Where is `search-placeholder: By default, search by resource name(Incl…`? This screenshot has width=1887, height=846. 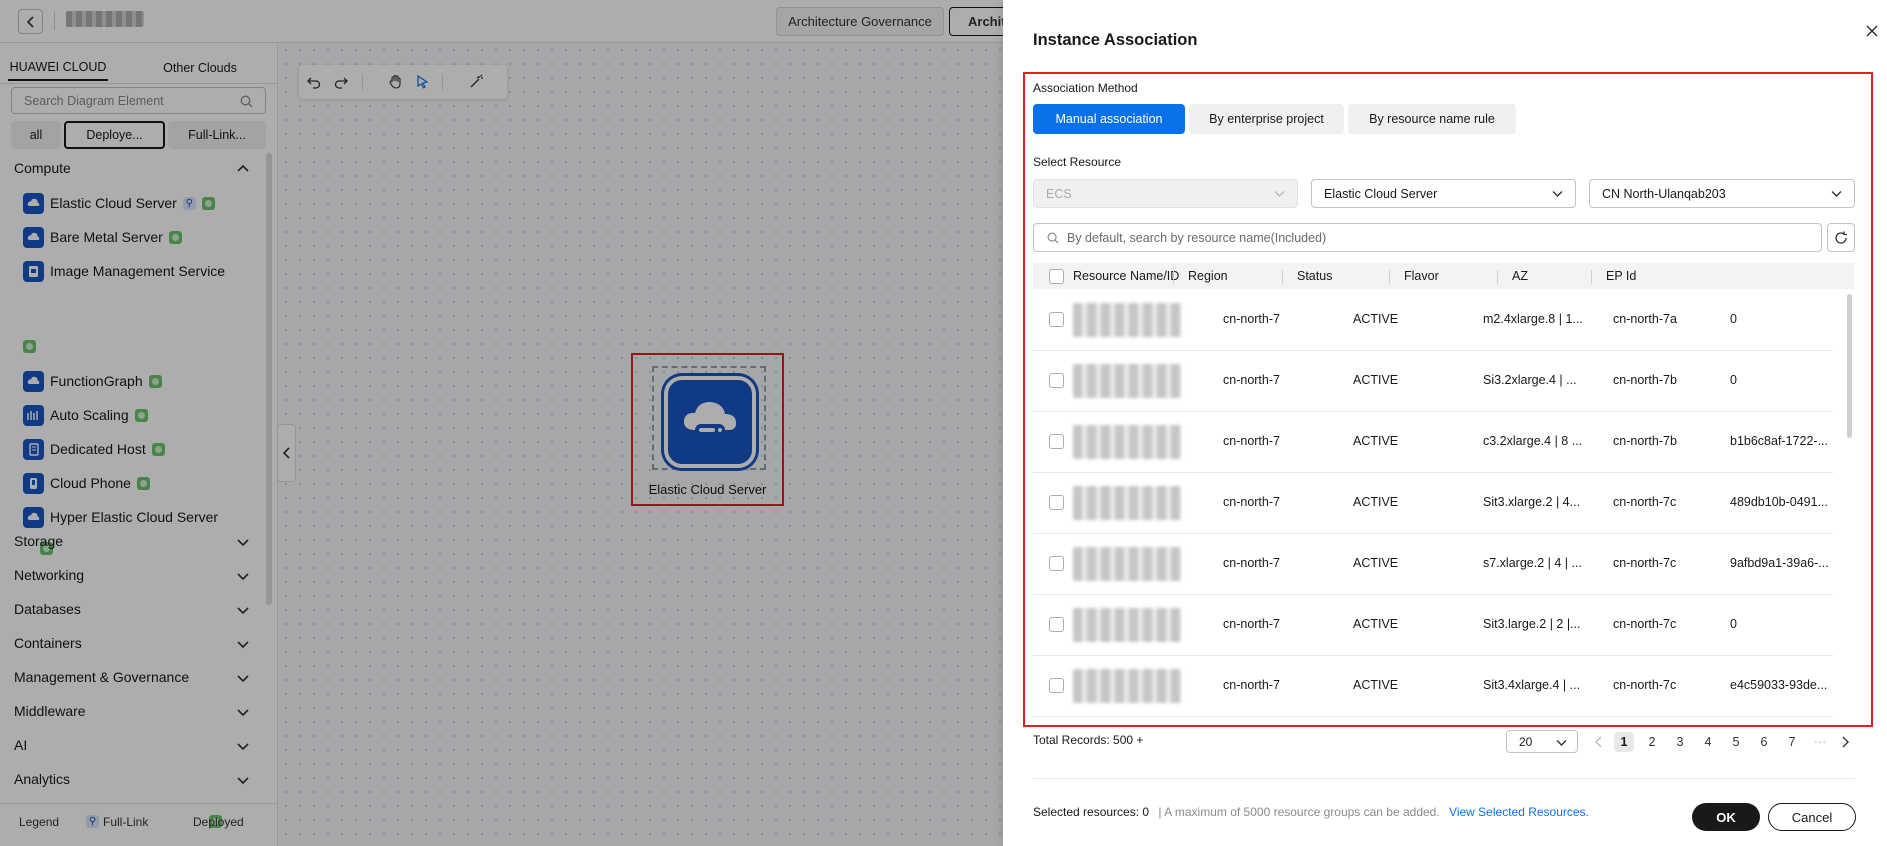 search-placeholder: By default, search by resource name(Incl… is located at coordinates (1197, 237).